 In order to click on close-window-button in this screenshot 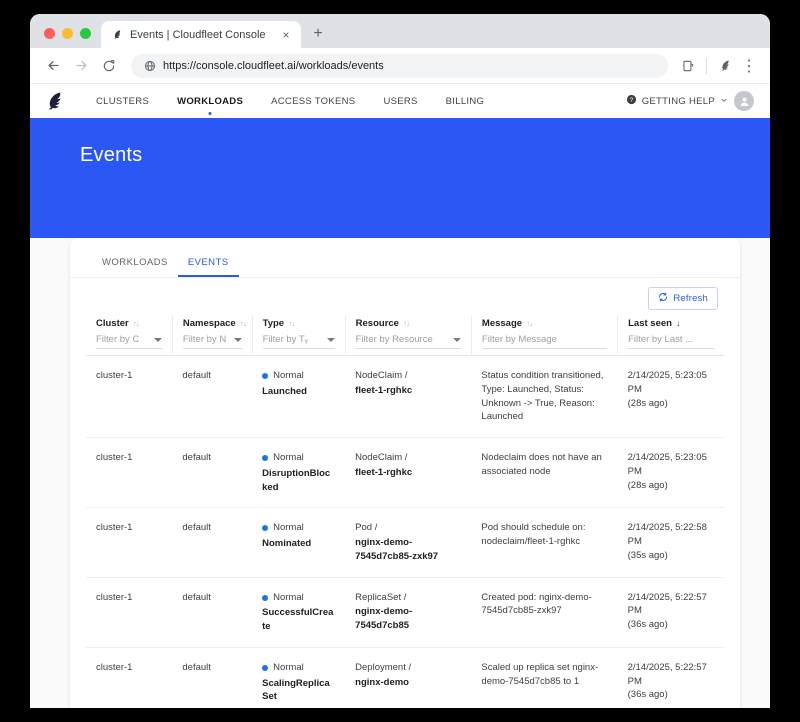, I will do `click(49, 33)`.